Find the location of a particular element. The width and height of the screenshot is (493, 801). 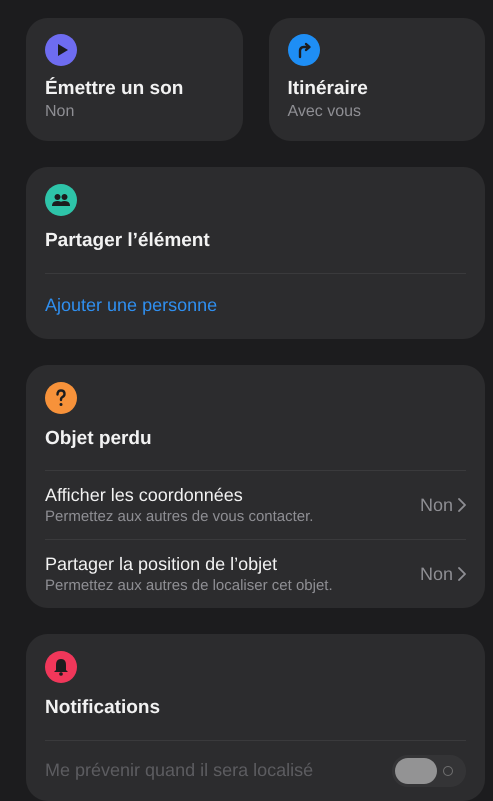

section-title: Objet perdu is located at coordinates (99, 438).